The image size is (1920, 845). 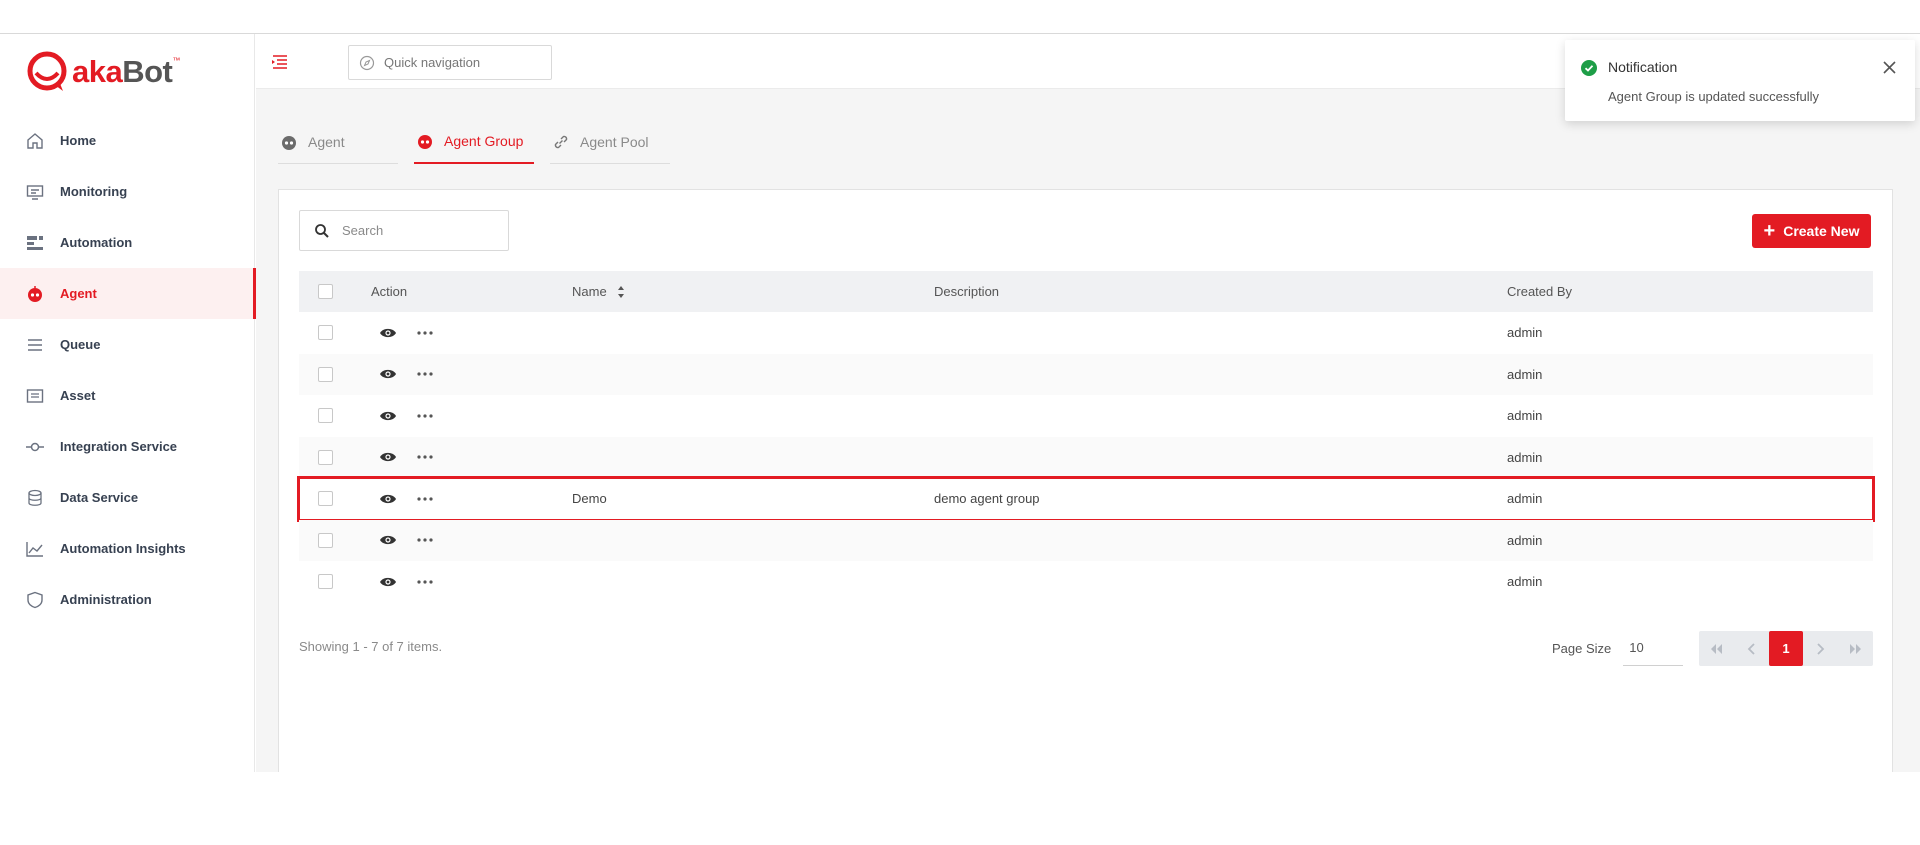 What do you see at coordinates (80, 344) in the screenshot?
I see `sidebar-item-label: Queue` at bounding box center [80, 344].